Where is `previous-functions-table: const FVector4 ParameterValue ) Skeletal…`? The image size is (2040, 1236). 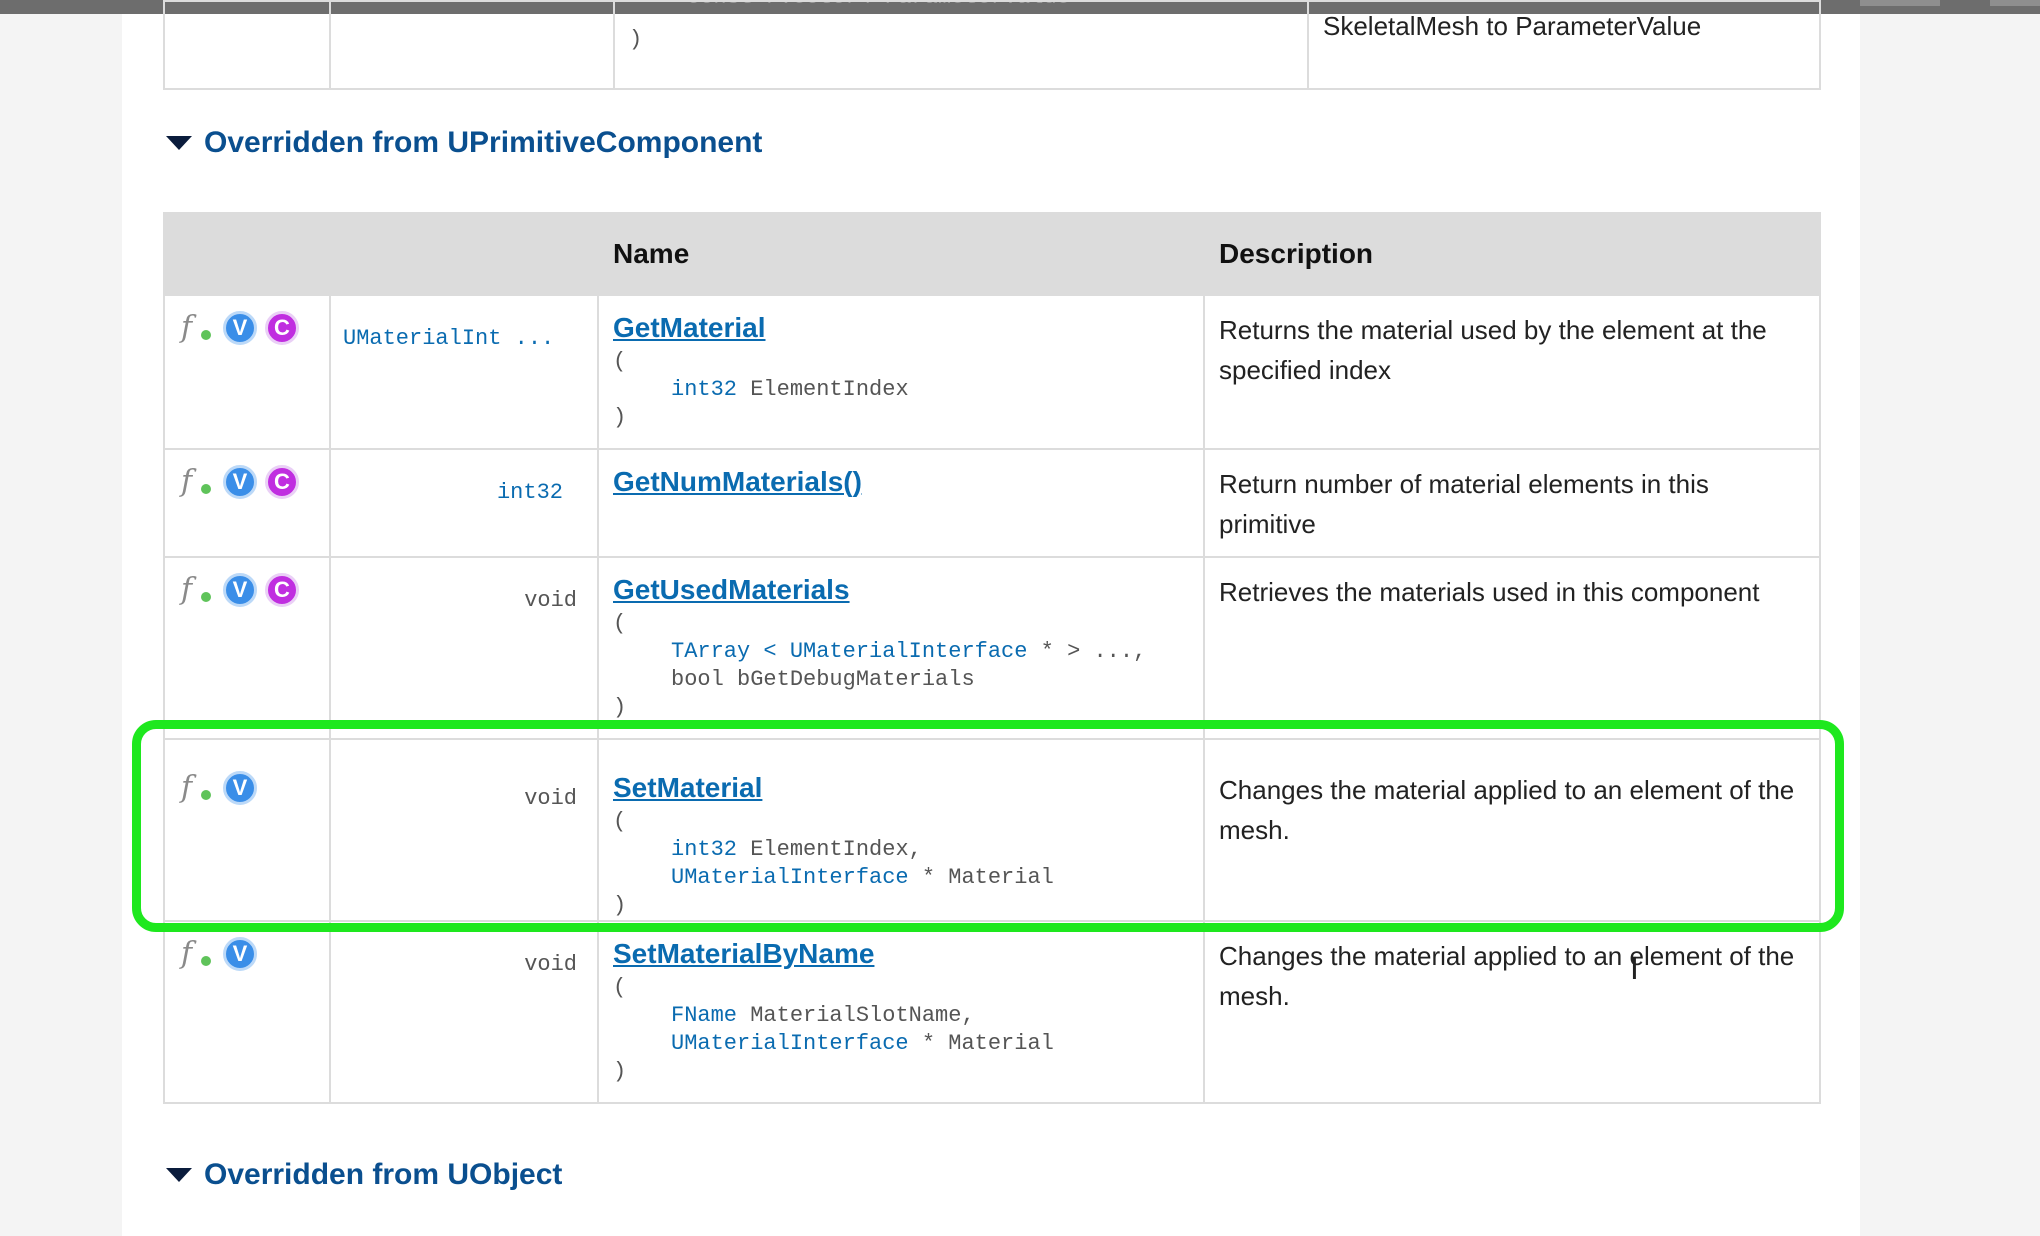
previous-functions-table: const FVector4 ParameterValue ) Skeletal… is located at coordinates (992, 45).